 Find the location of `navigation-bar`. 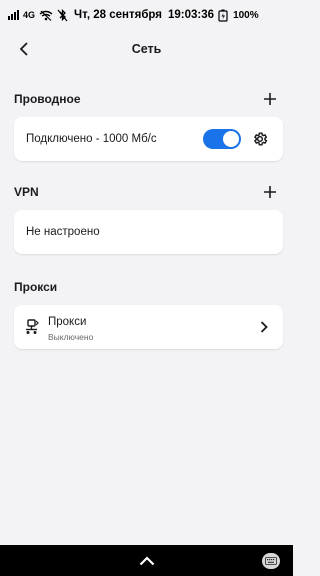

navigation-bar is located at coordinates (146, 560).